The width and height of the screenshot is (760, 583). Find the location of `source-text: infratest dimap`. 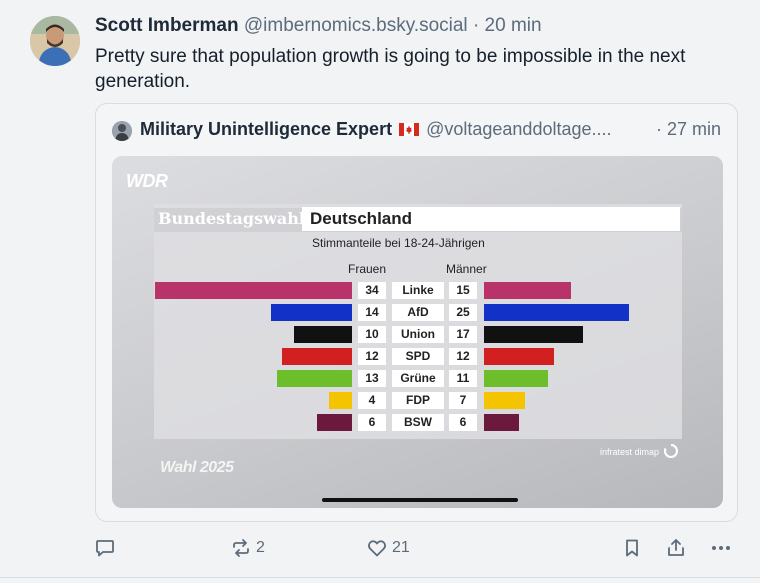

source-text: infratest dimap is located at coordinates (630, 452).